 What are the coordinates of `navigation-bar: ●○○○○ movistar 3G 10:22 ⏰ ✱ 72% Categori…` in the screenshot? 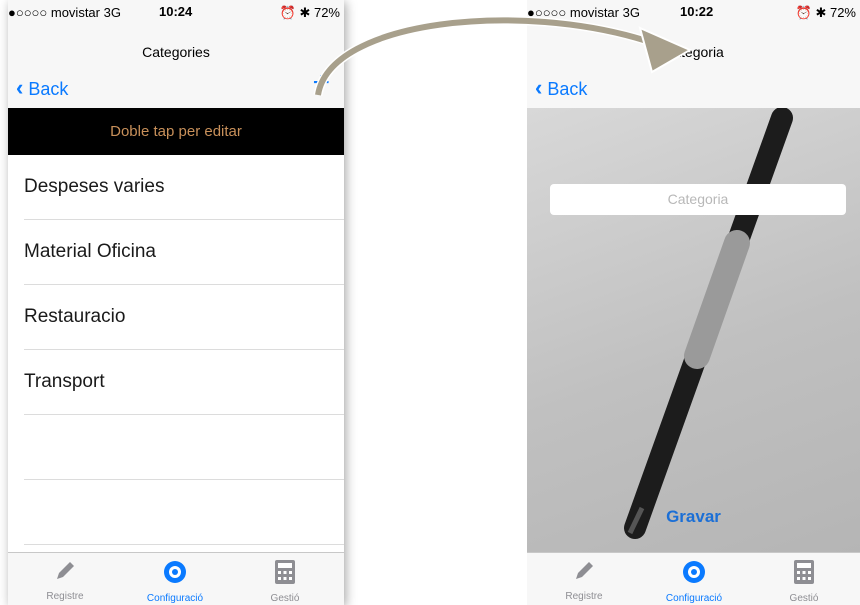 It's located at (693, 54).